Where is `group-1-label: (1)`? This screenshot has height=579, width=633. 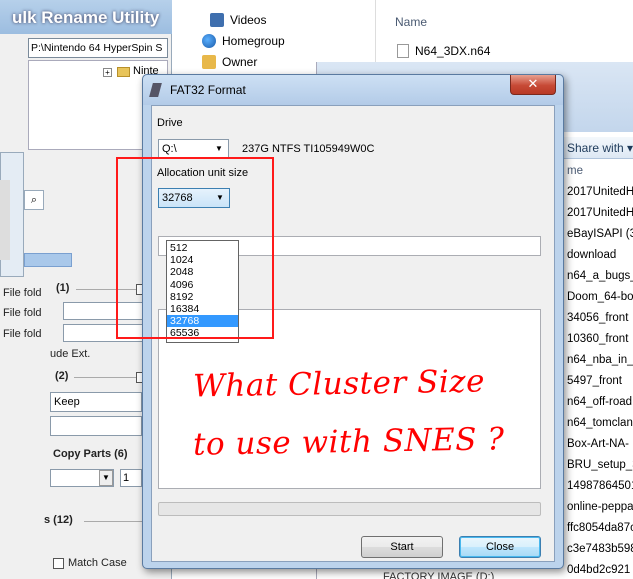 group-1-label: (1) is located at coordinates (63, 288).